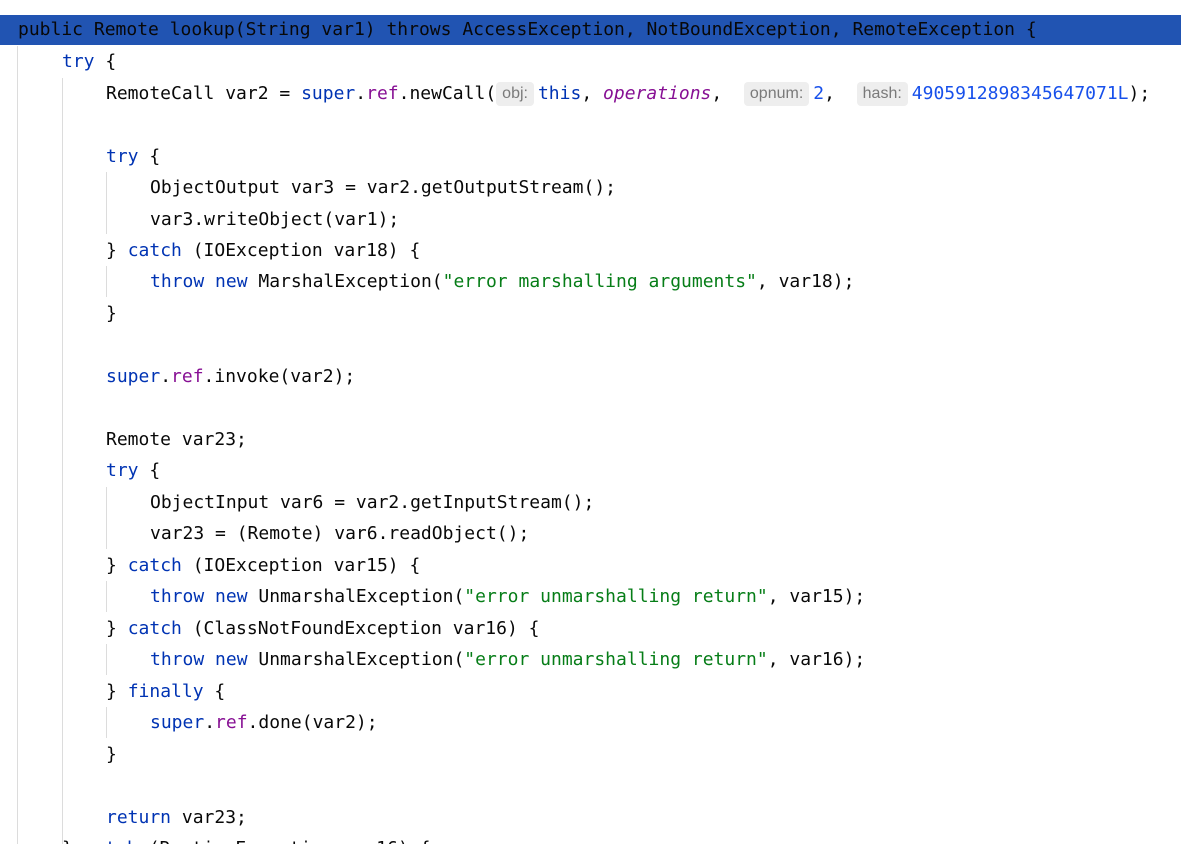  I want to click on code-text: (IOException var18) {, so click(301, 250).